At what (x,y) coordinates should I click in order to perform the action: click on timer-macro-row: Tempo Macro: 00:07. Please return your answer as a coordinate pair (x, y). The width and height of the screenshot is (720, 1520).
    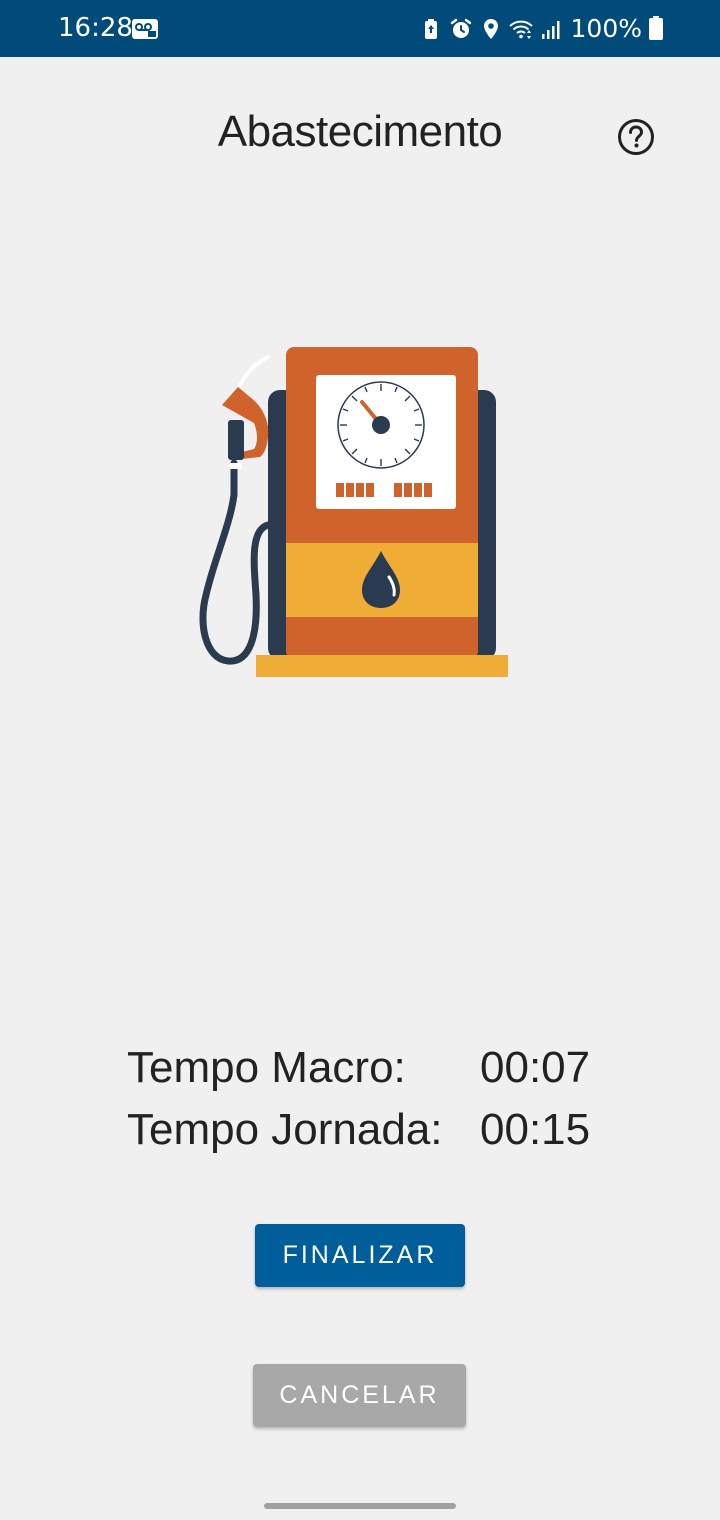
    Looking at the image, I should click on (377, 1069).